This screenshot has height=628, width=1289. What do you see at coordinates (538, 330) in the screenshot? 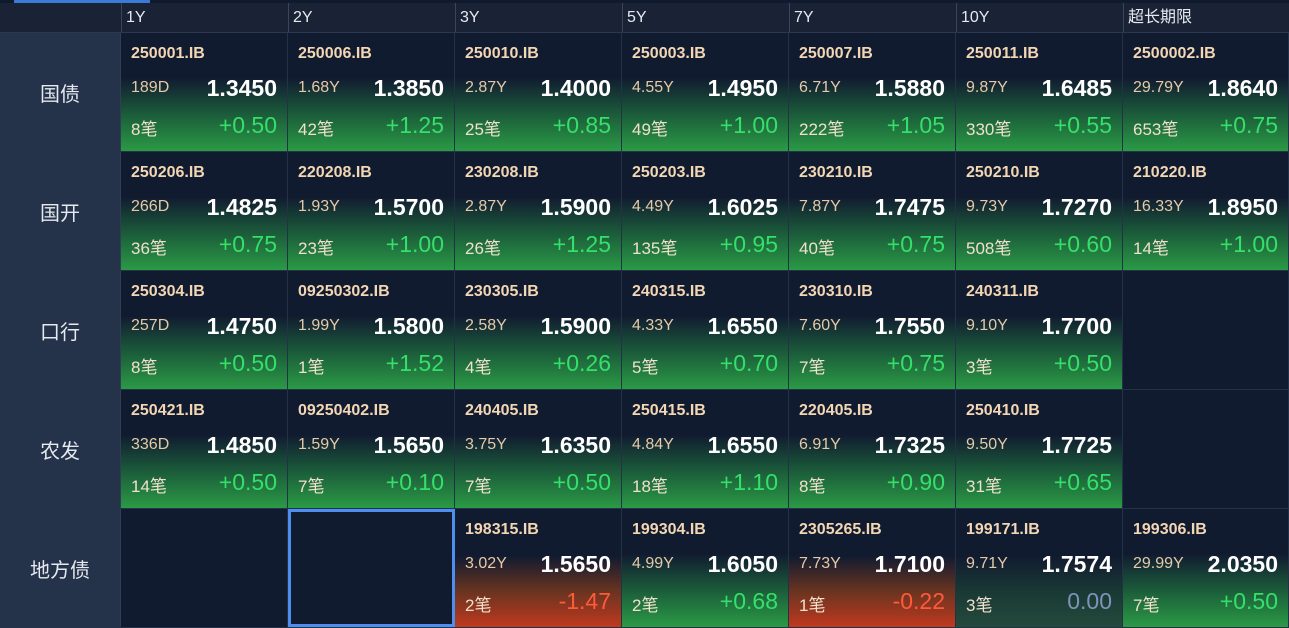
I see `quote-cell: 230305.IB 2.58Y 1.5900 4笔 +0.26` at bounding box center [538, 330].